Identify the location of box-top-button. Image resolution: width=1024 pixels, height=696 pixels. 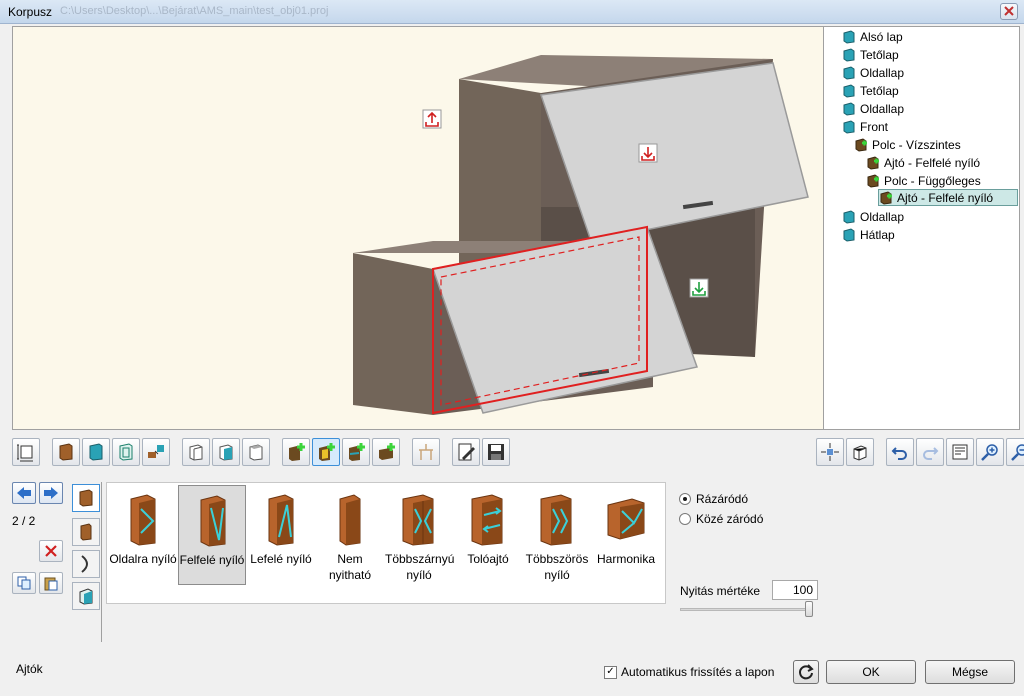
(256, 452).